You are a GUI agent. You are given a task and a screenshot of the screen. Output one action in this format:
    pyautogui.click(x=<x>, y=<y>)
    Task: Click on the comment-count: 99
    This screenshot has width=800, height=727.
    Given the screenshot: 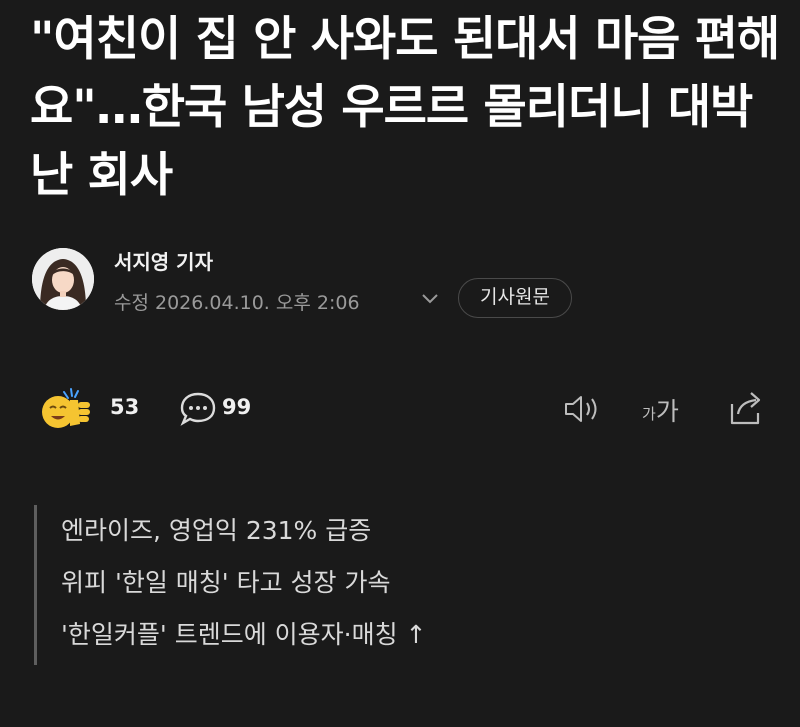 What is the action you would take?
    pyautogui.click(x=237, y=407)
    